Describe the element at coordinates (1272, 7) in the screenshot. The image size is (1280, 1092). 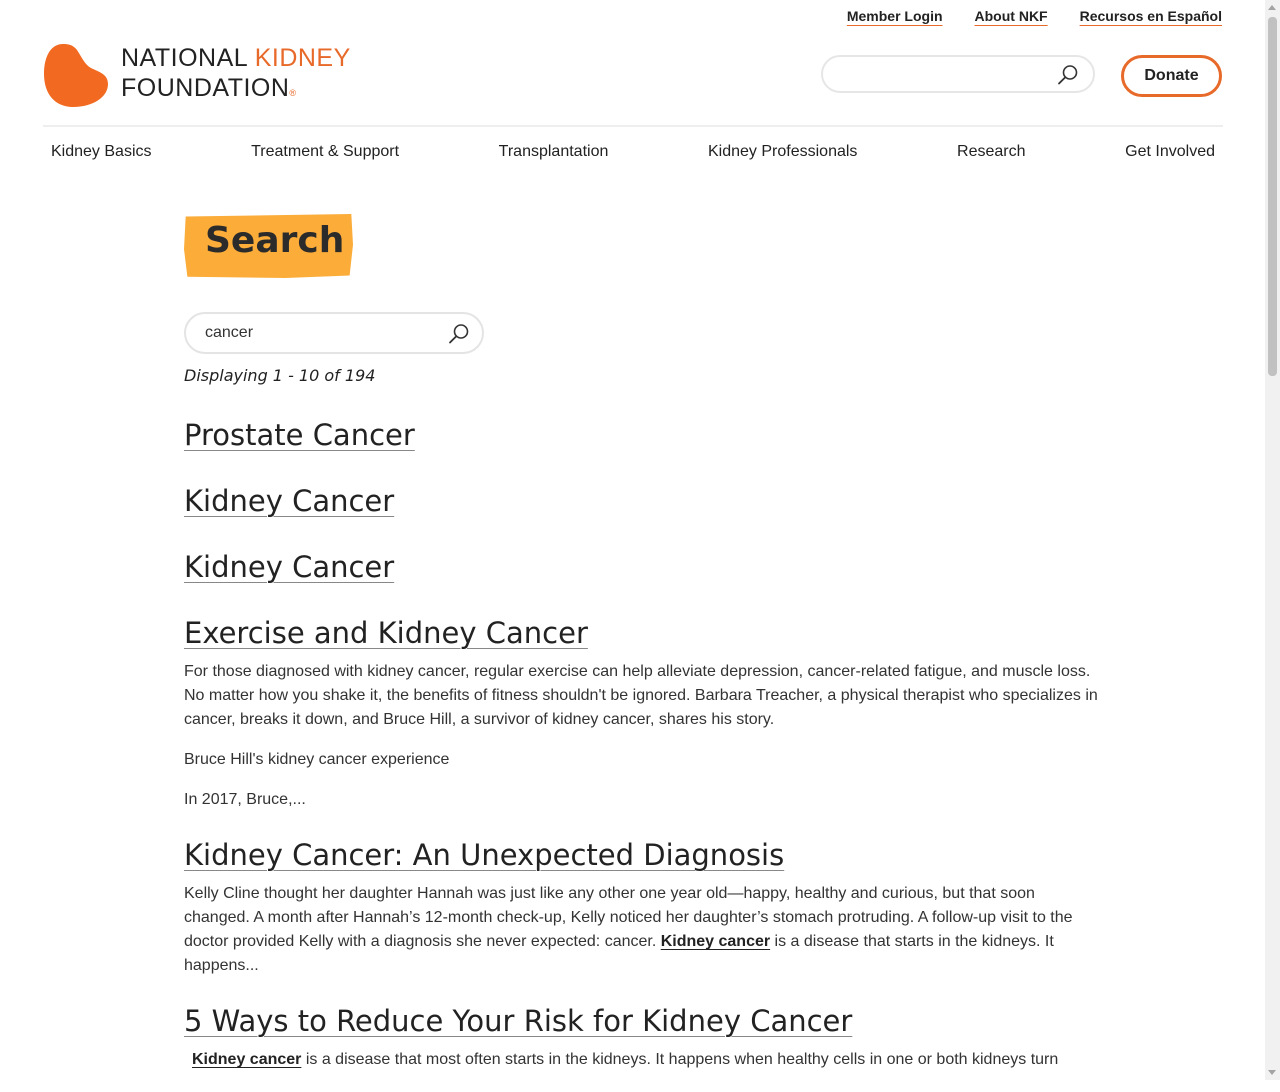
I see `scroll-up-arrow-icon` at that location.